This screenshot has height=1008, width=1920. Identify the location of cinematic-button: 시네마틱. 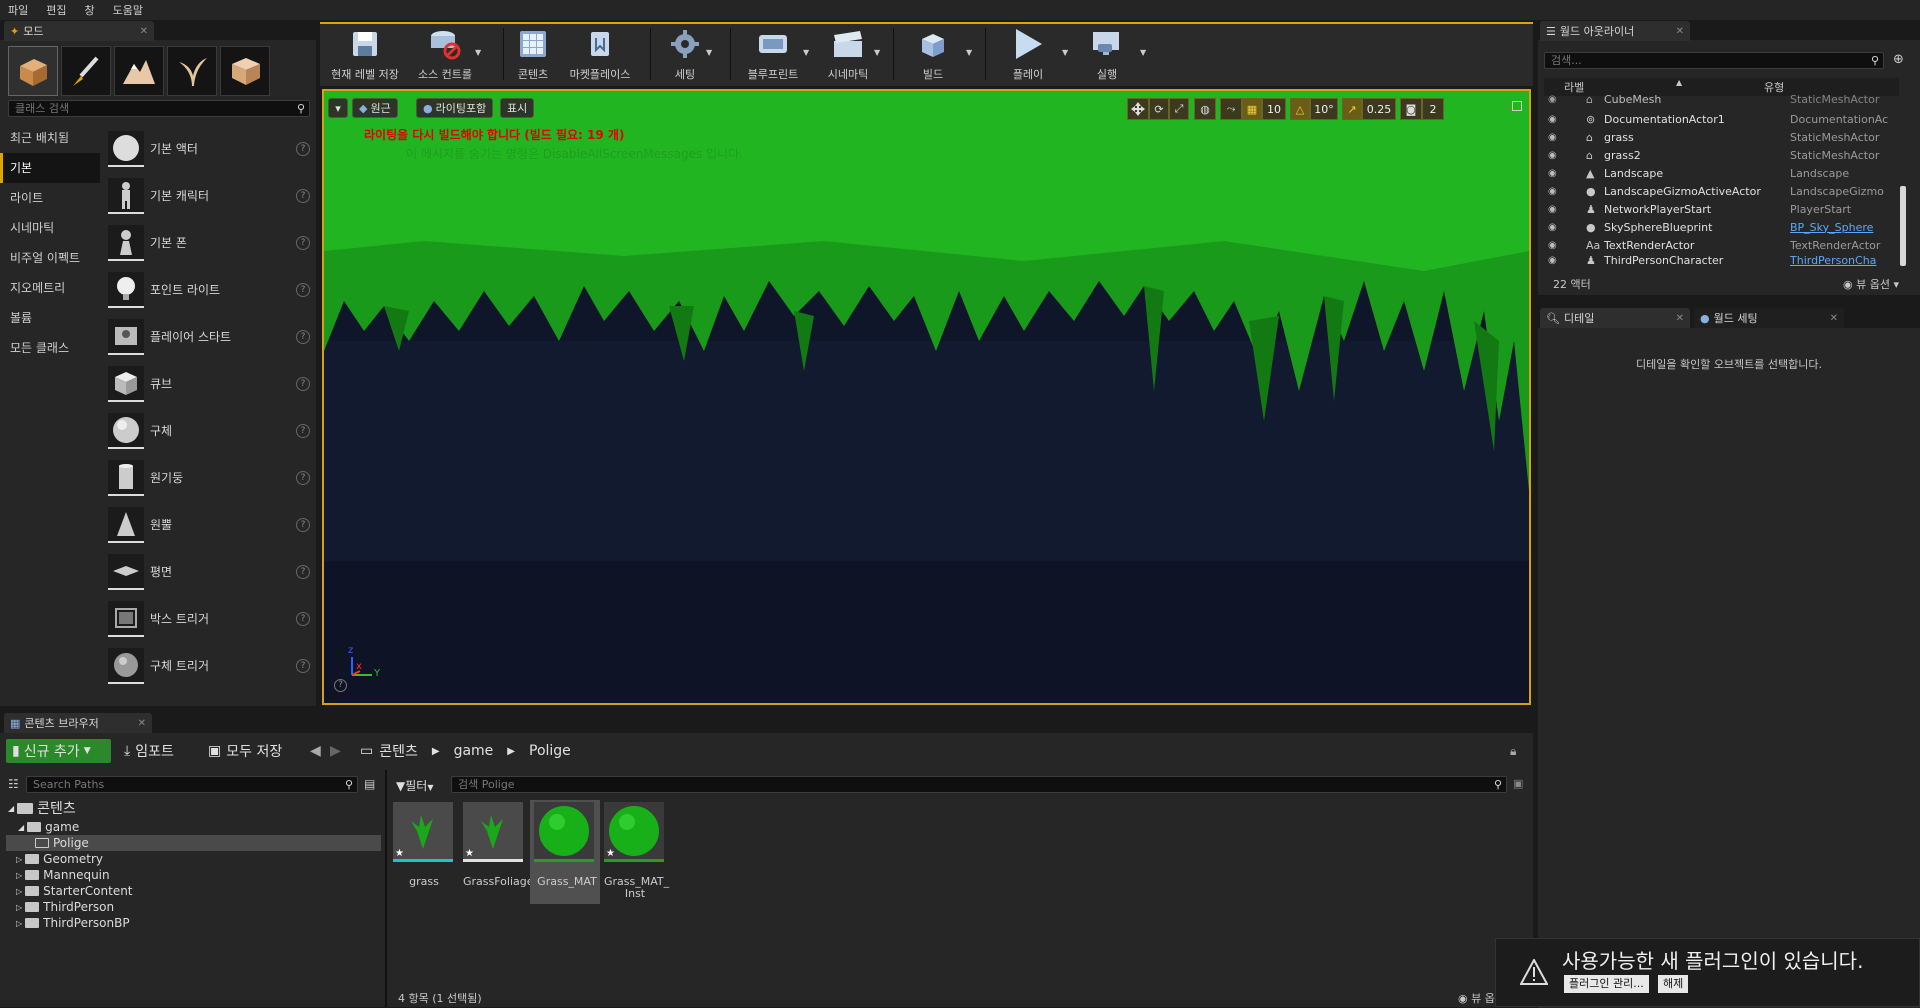
(848, 53).